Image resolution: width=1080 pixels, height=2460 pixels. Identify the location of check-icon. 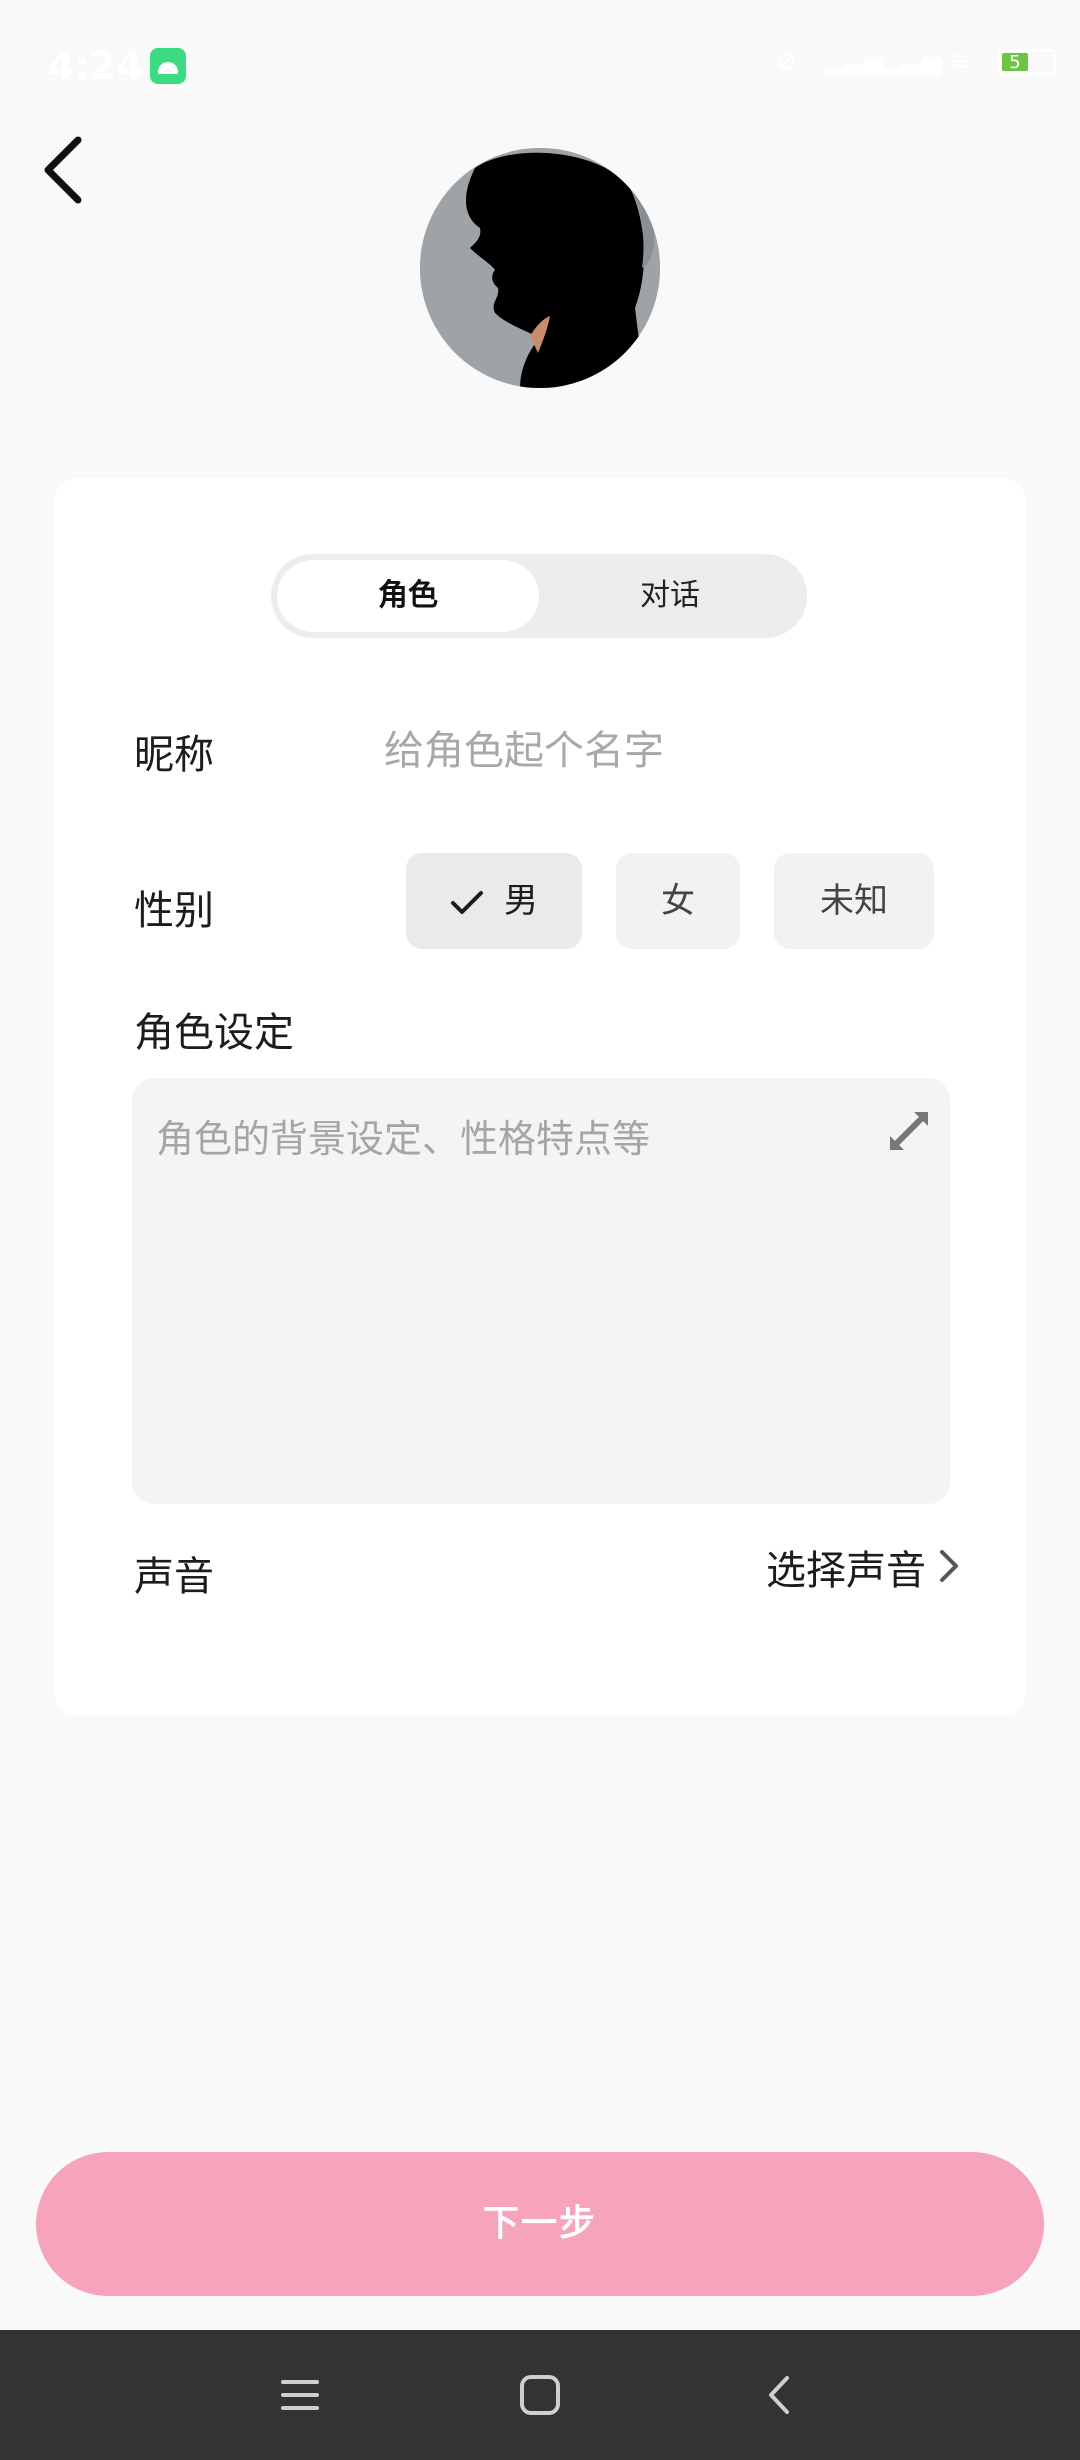
(467, 902).